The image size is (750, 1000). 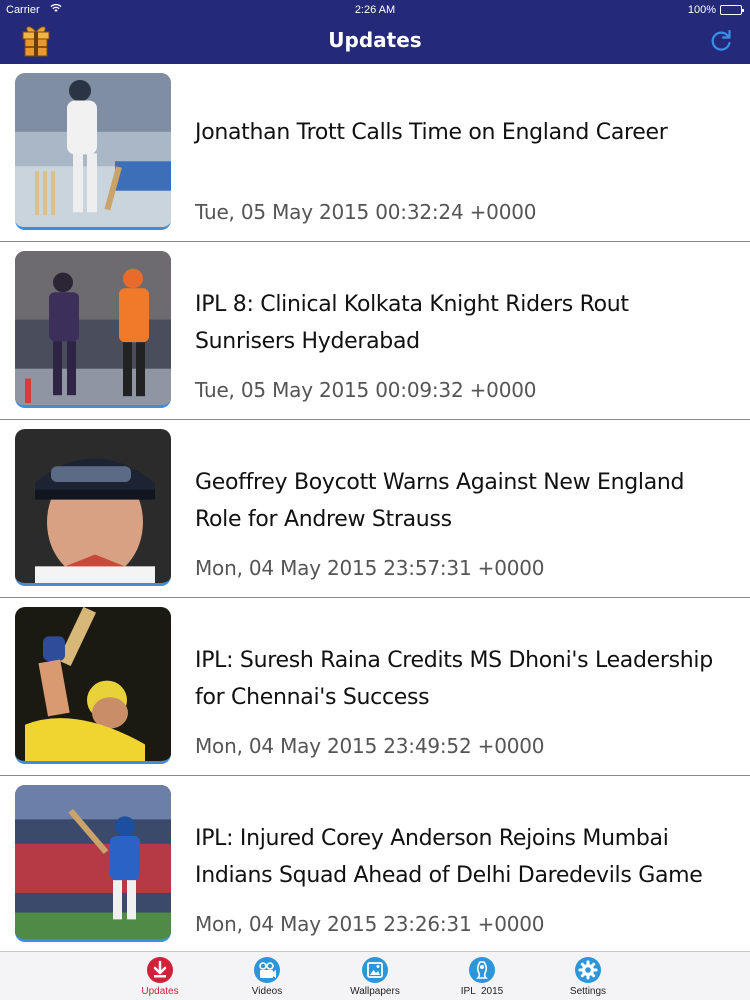 I want to click on raina-celebration-photo, so click(x=93, y=685).